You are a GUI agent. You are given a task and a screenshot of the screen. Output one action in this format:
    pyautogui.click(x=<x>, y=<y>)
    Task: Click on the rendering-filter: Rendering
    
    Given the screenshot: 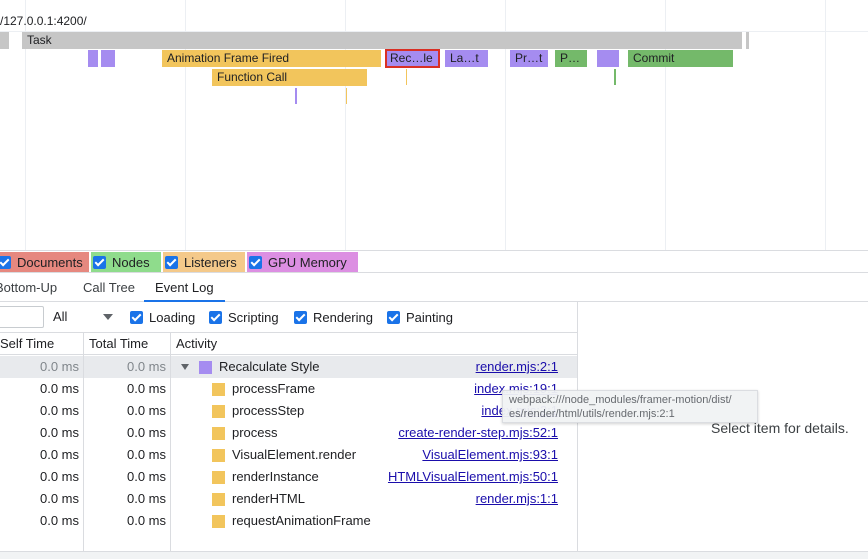 What is the action you would take?
    pyautogui.click(x=333, y=317)
    